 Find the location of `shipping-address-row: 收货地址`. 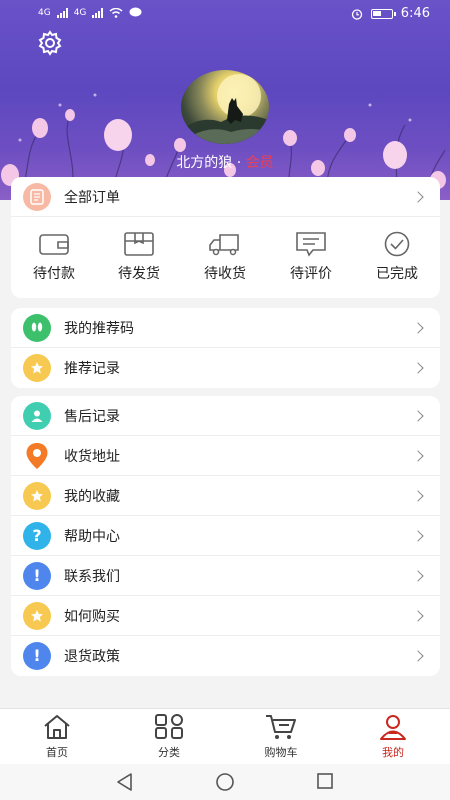

shipping-address-row: 收货地址 is located at coordinates (225, 456).